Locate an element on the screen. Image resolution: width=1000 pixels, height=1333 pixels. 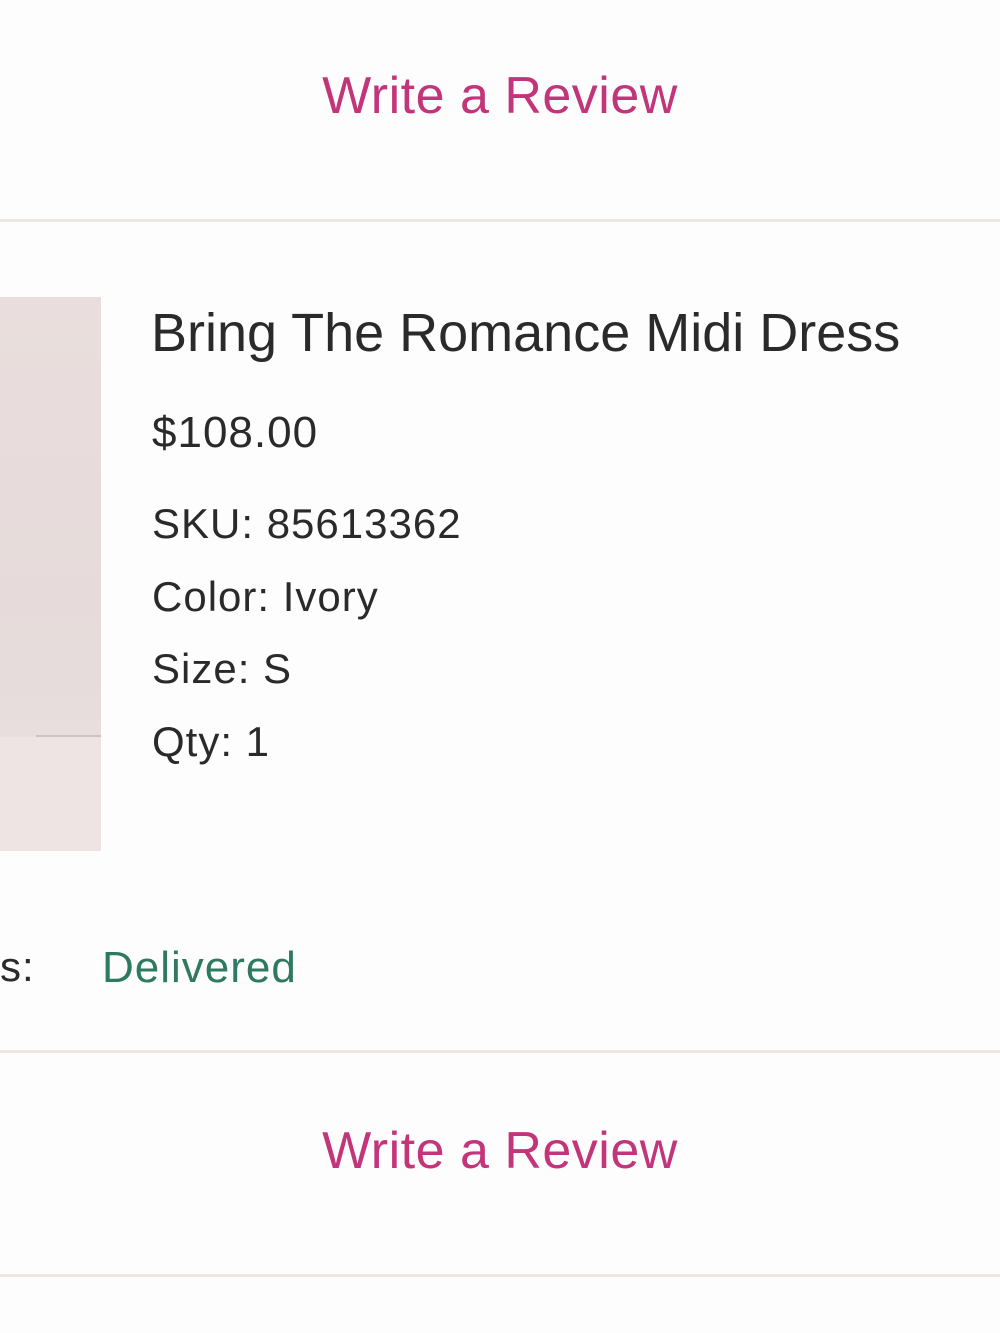
status-label: s: is located at coordinates (17, 966).